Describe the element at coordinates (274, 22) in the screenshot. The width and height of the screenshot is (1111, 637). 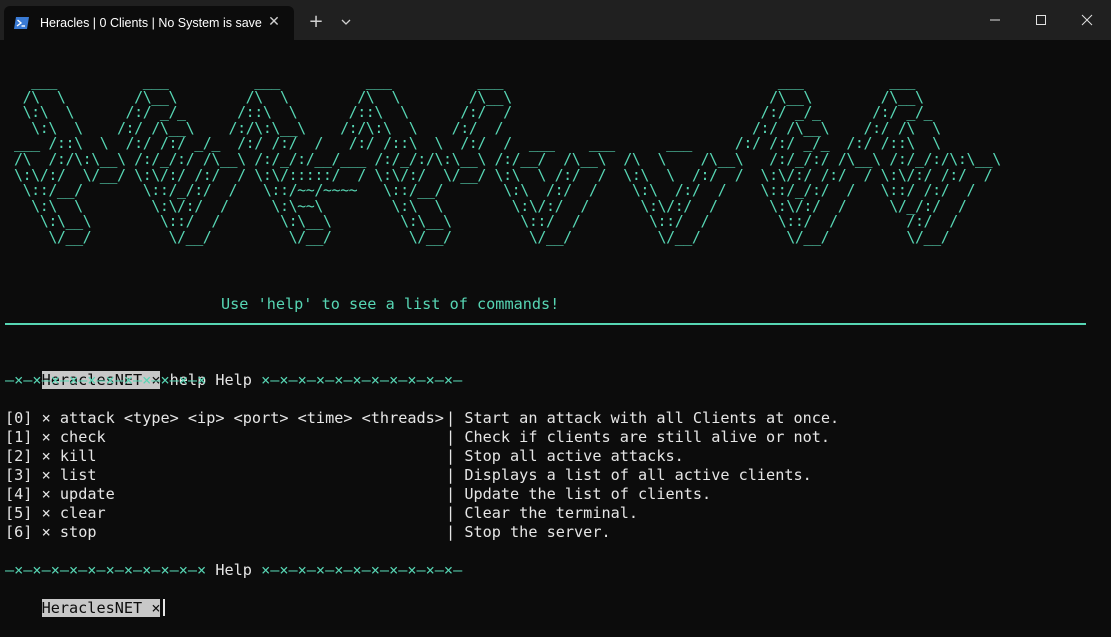
I see `tab-close-icon: ✕` at that location.